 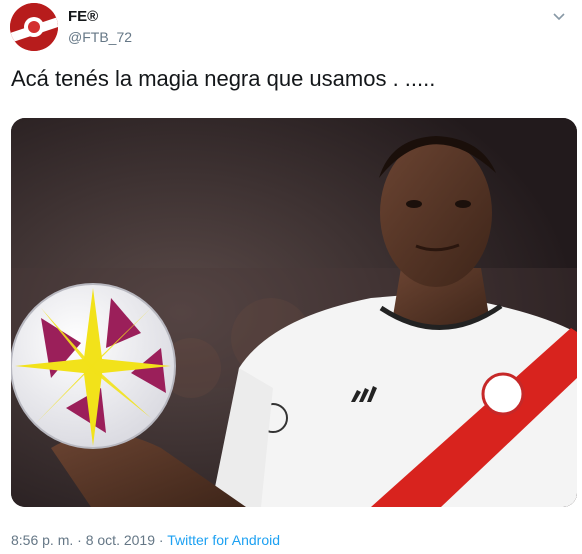 I want to click on tweet-source-link: Twitter for Android, so click(x=223, y=540).